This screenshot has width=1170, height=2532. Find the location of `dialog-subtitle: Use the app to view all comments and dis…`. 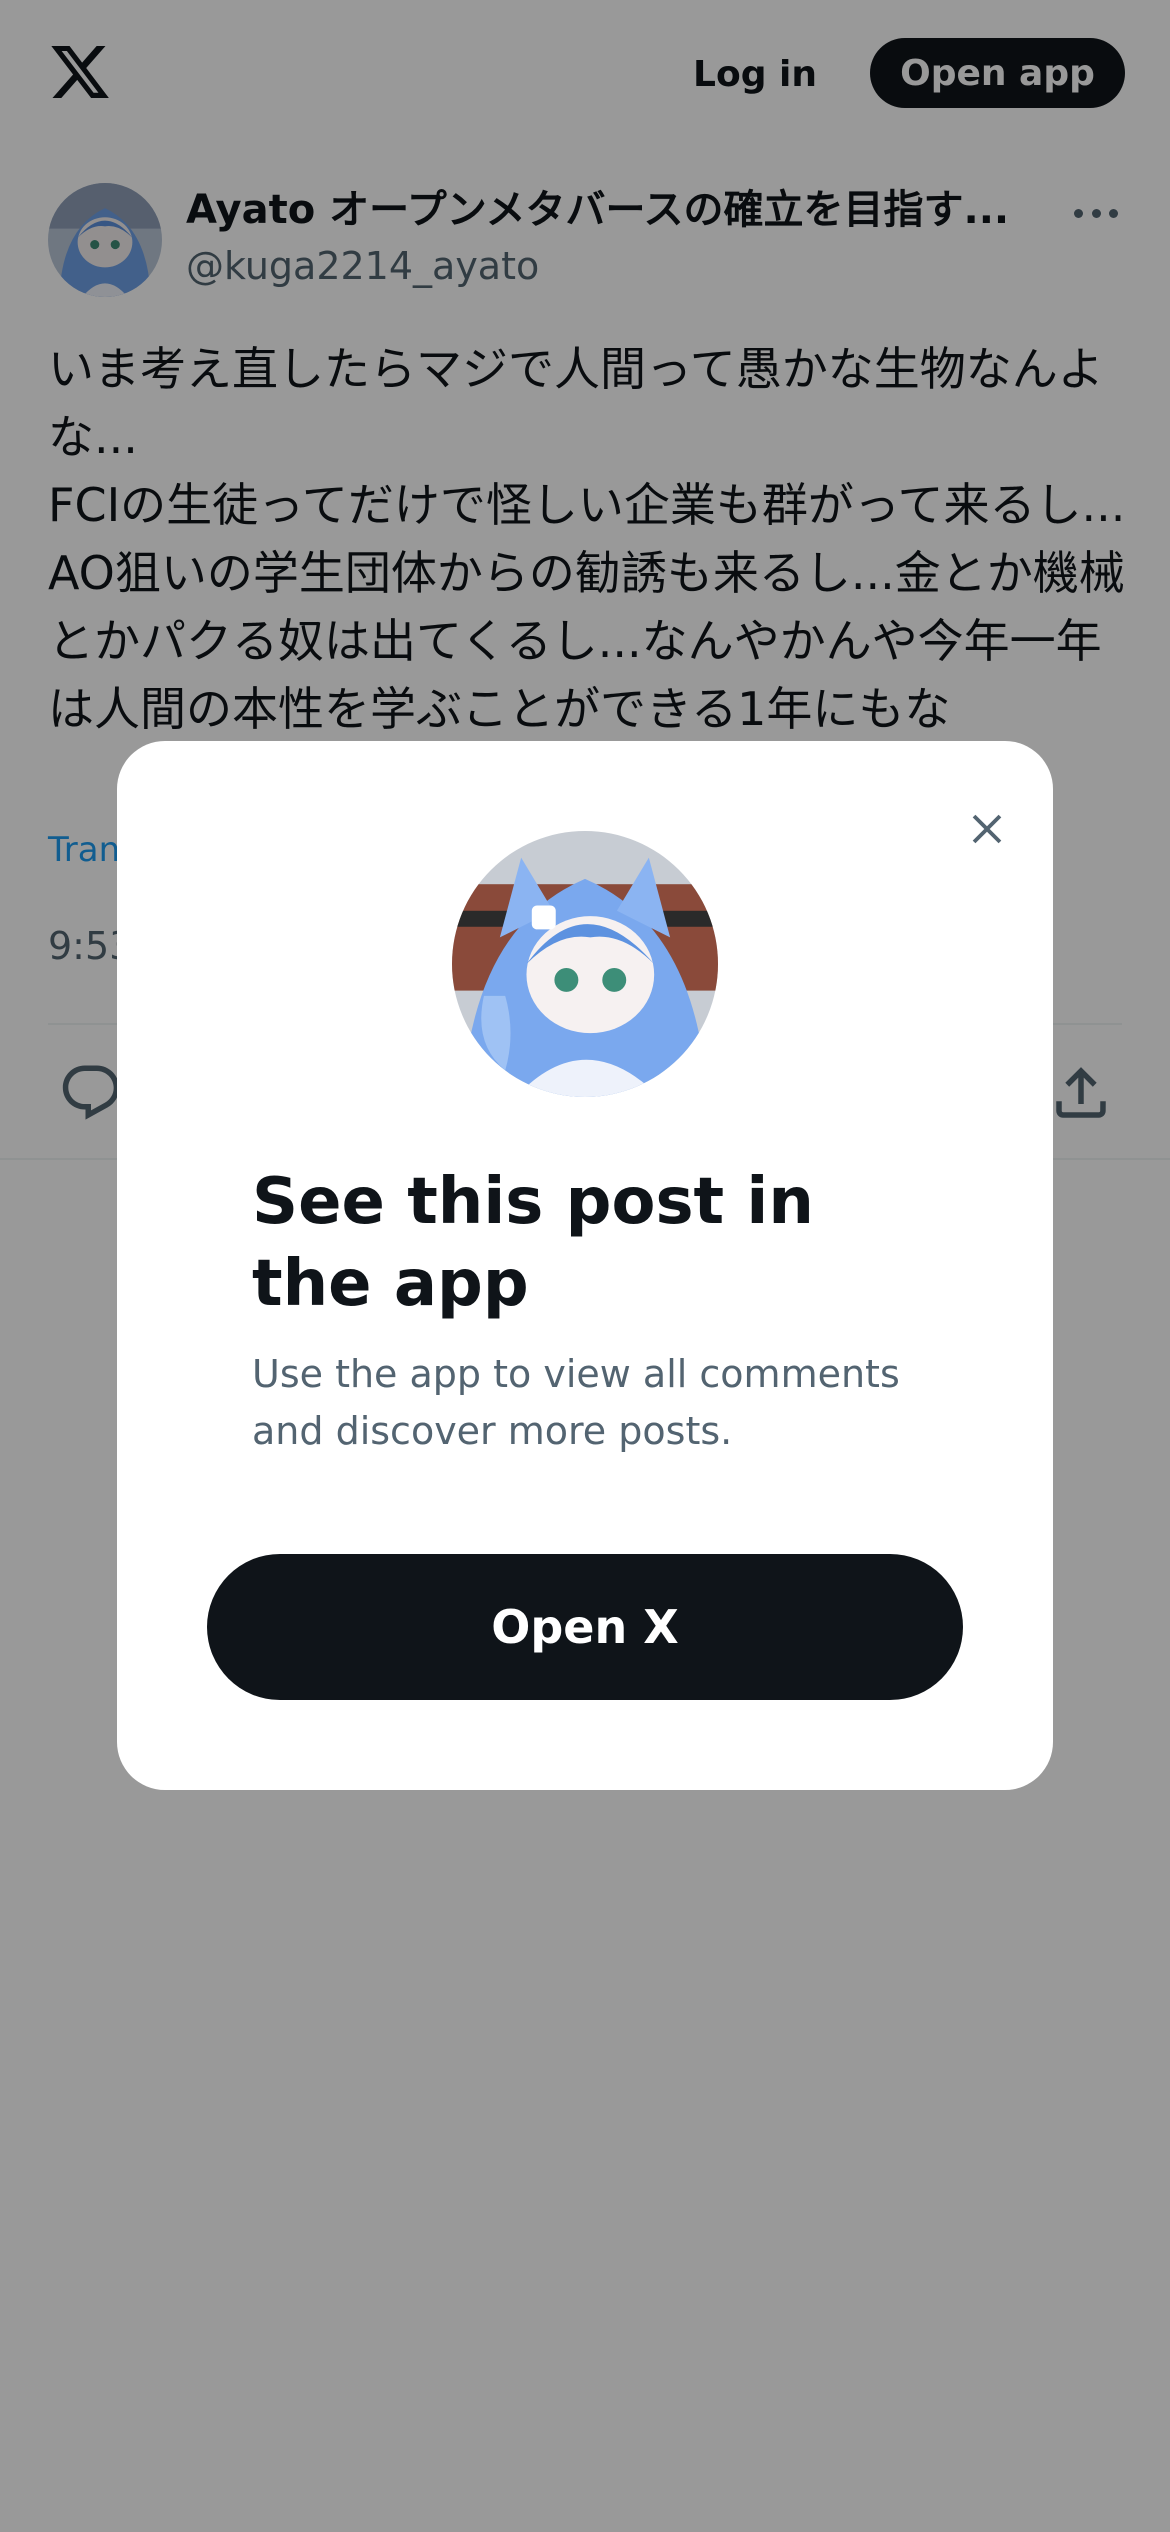

dialog-subtitle: Use the app to view all comments and dis… is located at coordinates (576, 1402).